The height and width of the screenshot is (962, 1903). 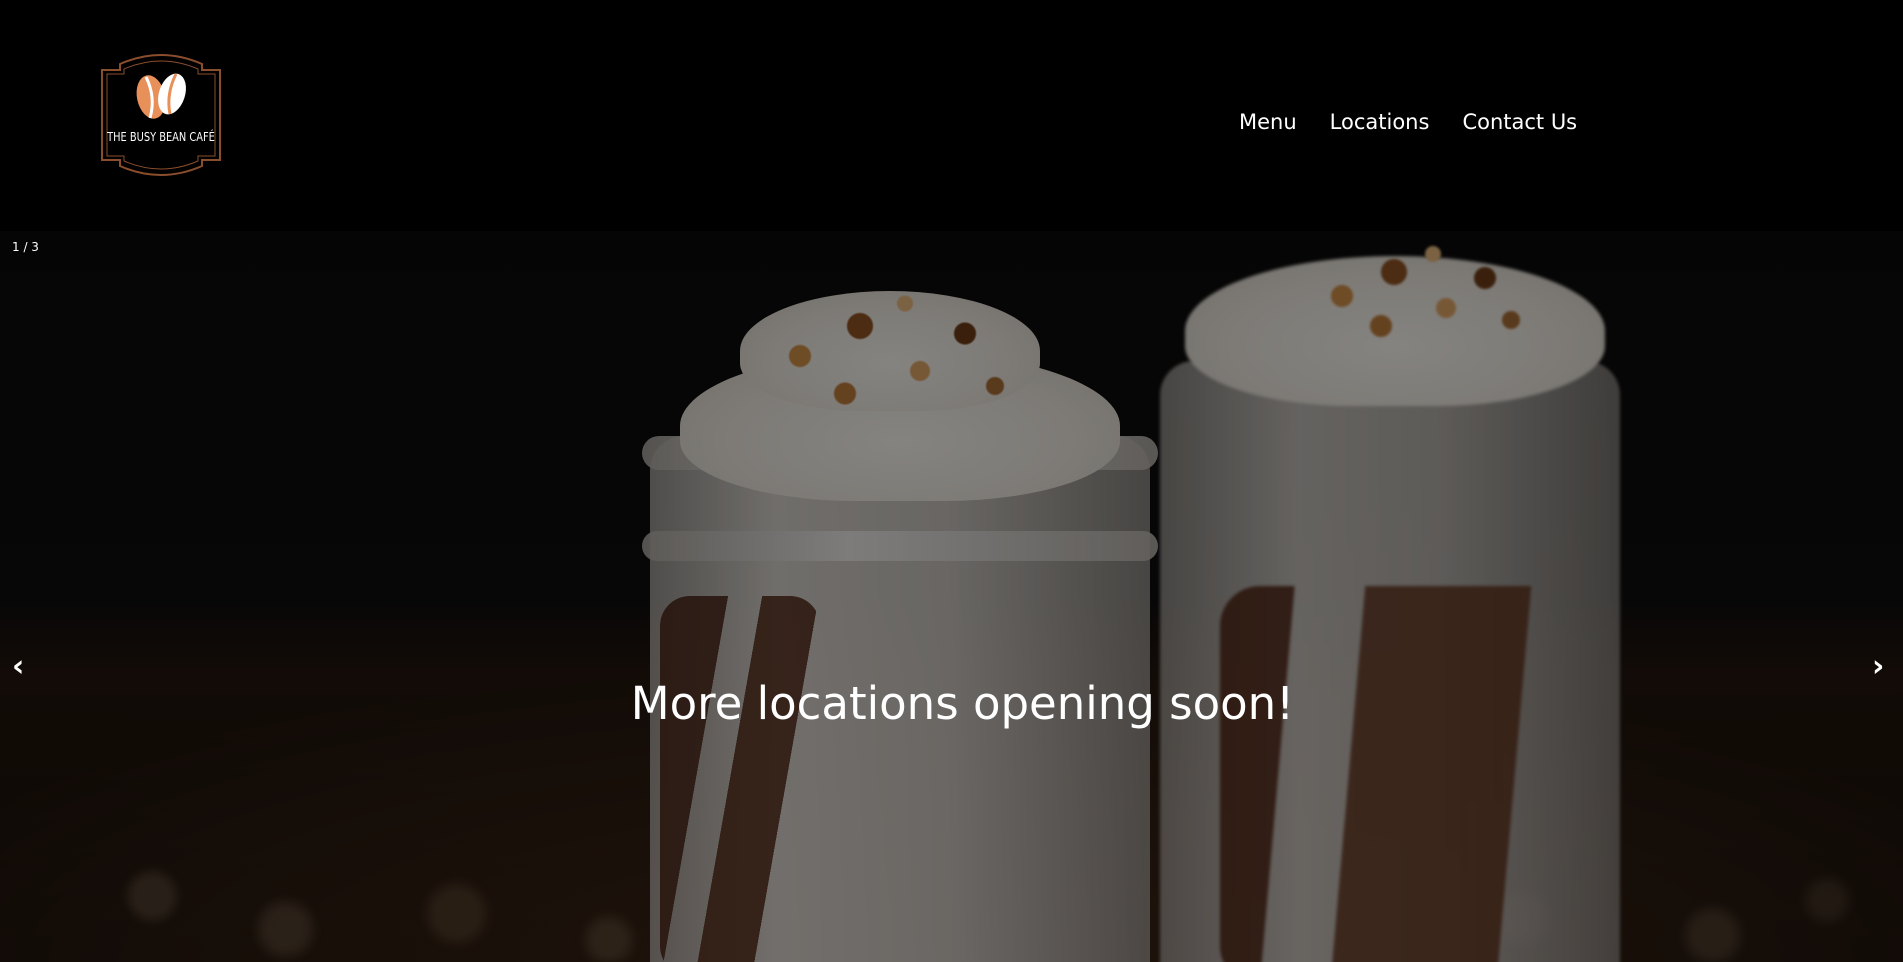 I want to click on main-nav: Menu Locations Contact Us, so click(x=1408, y=122).